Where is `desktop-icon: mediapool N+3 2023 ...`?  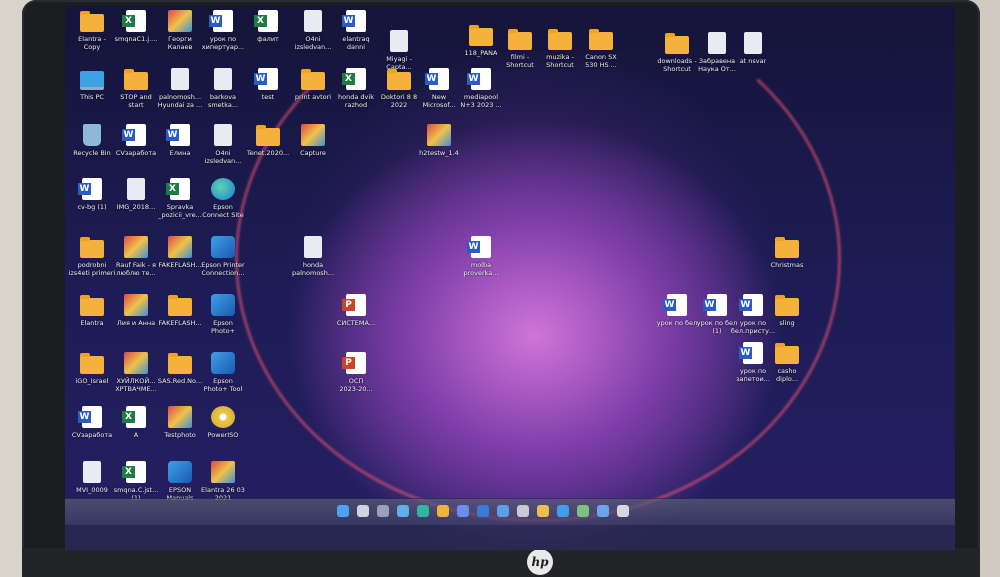
desktop-icon: mediapool N+3 2023 ... is located at coordinates (481, 88).